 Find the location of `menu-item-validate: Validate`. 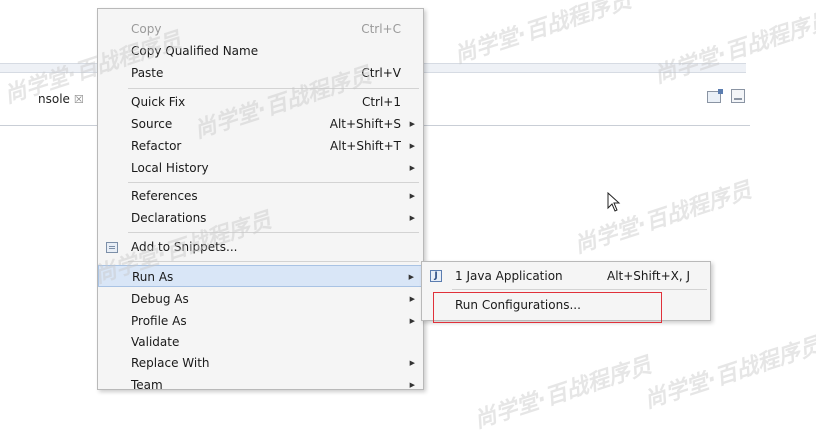

menu-item-validate: Validate is located at coordinates (260, 342).